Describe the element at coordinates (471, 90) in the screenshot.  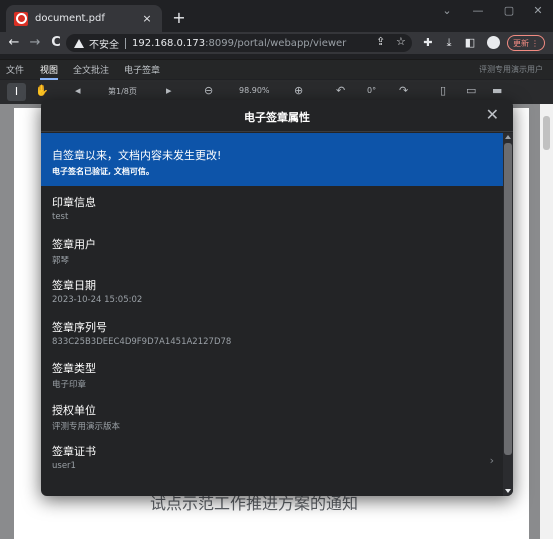
I see `fit-page-icon: ▭` at that location.